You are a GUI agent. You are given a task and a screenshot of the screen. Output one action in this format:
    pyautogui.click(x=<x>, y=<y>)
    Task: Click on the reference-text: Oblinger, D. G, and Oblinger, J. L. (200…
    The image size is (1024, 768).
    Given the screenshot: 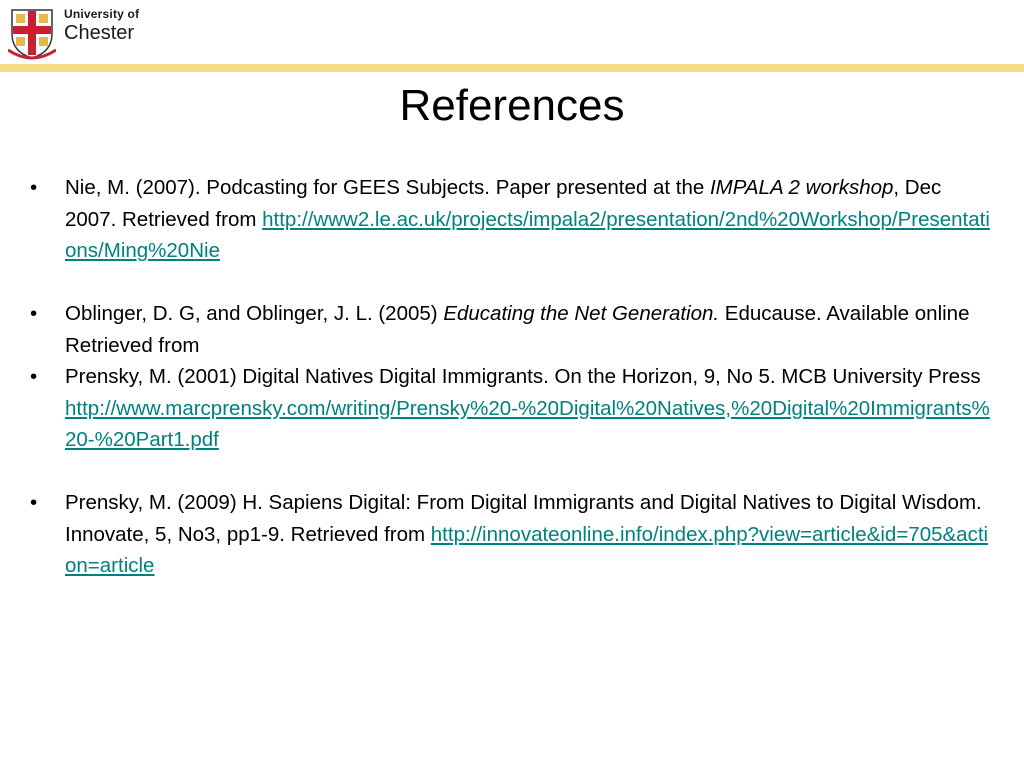 What is the action you would take?
    pyautogui.click(x=254, y=313)
    